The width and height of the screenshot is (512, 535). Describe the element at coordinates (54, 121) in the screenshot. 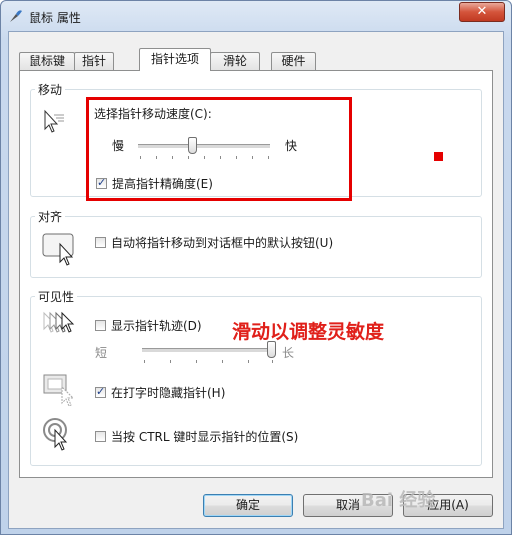

I see `pointer-speed-icon` at that location.